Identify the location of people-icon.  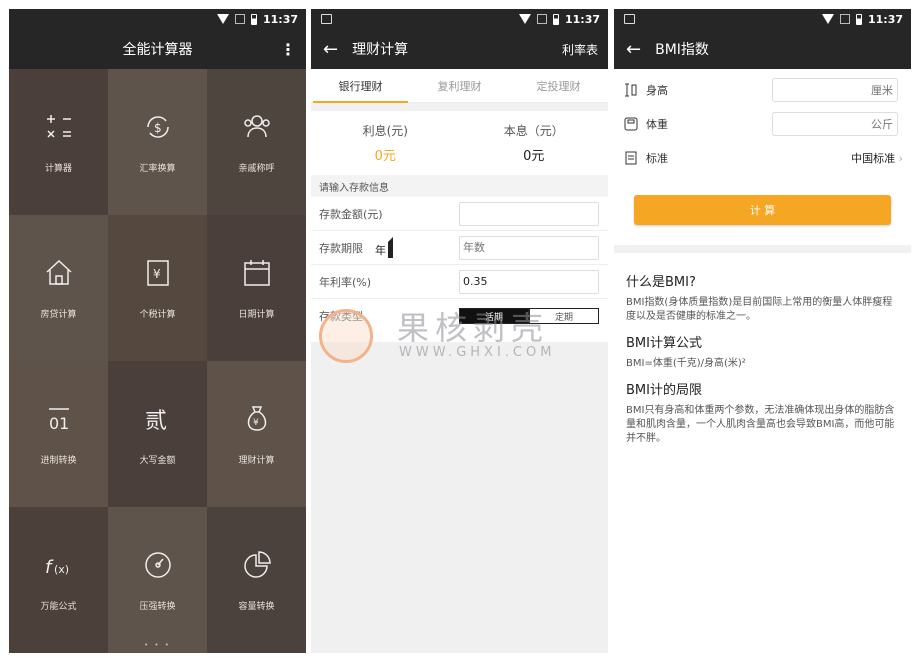
(256, 125).